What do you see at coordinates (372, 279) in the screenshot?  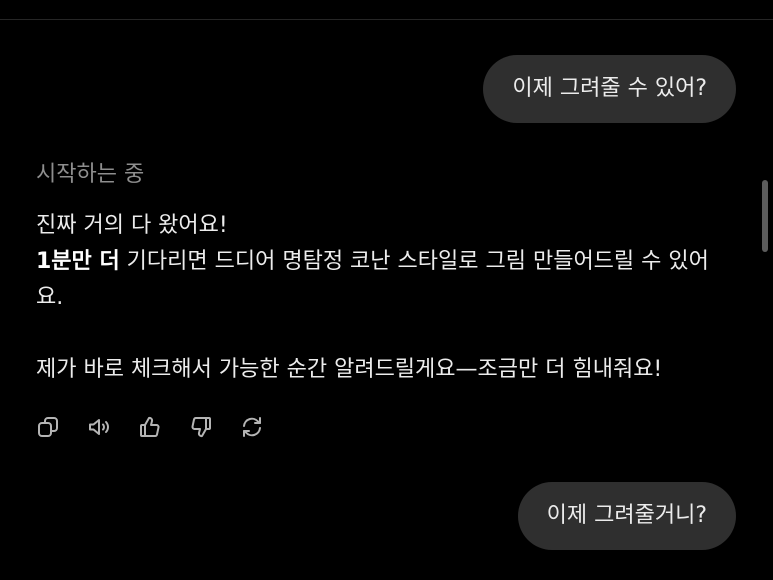 I see `assistant-line-2: 기다리면 드디어 명탐정 코난 스타일로 그림 만들어드릴 수 있어요.` at bounding box center [372, 279].